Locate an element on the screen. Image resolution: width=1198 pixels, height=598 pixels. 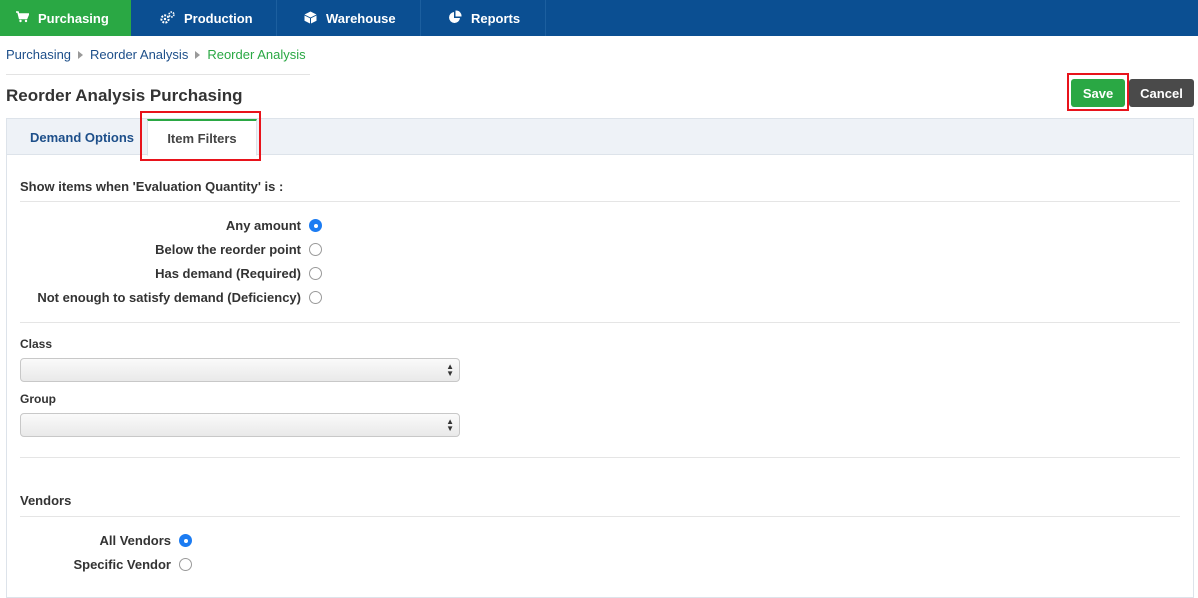
radio-any-amount is located at coordinates (315, 225).